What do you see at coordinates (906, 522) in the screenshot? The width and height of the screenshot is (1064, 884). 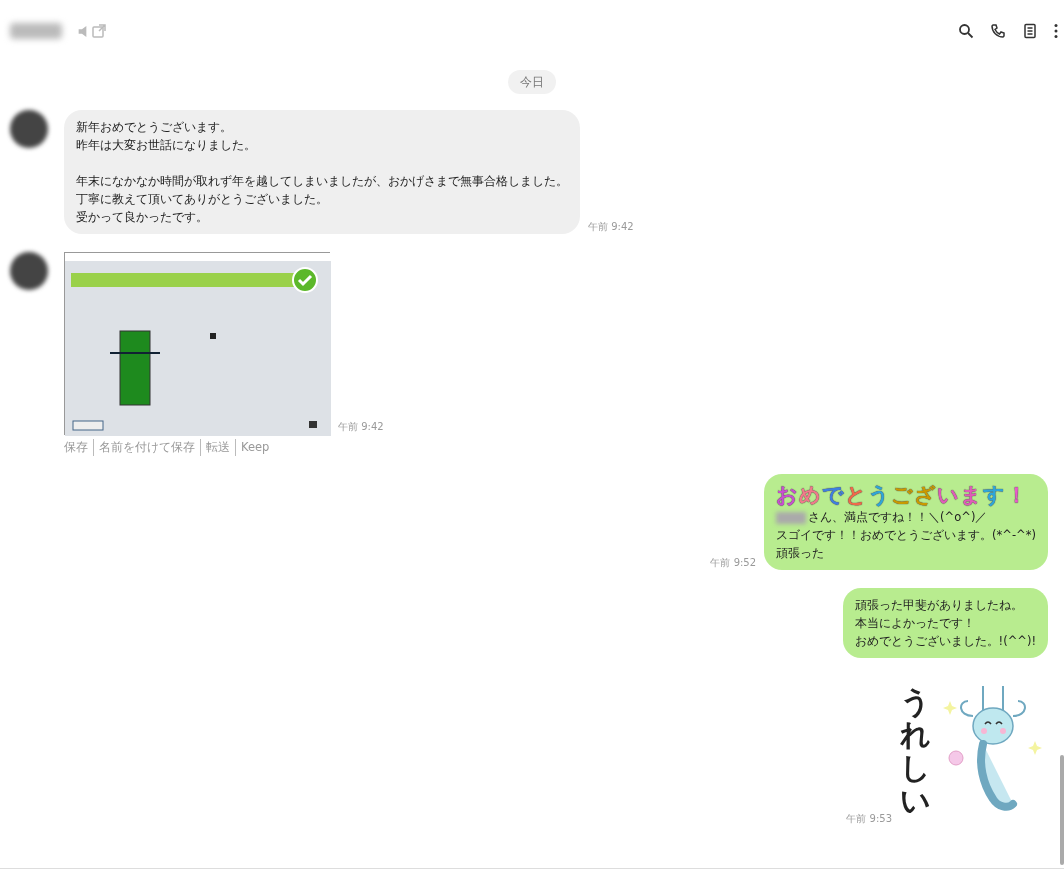 I see `message-bubble: おめでと う ござい ま す！ さん、満点ですね！！＼(^o^)／ スゴイです！！おめでとうございます。(*^-^*) 頑張った` at bounding box center [906, 522].